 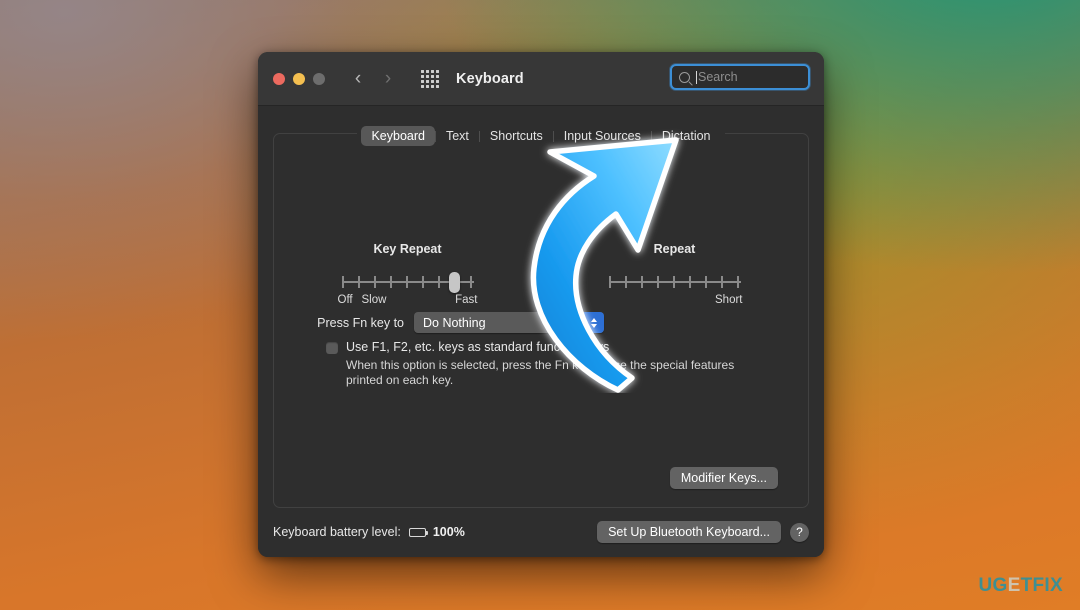 I want to click on search-placeholder: Search, so click(x=718, y=77).